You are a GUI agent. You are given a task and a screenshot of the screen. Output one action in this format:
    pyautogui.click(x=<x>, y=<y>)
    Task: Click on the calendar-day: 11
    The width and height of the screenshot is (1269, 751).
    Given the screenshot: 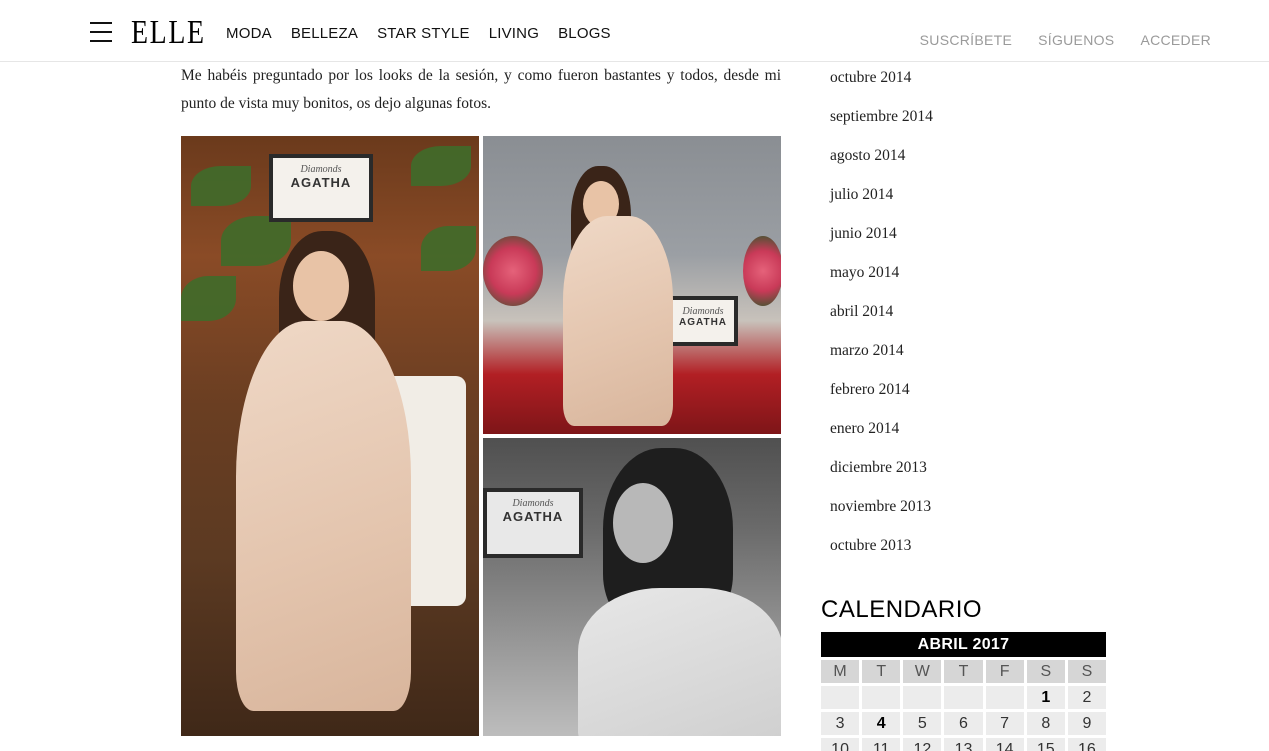 What is the action you would take?
    pyautogui.click(x=881, y=744)
    